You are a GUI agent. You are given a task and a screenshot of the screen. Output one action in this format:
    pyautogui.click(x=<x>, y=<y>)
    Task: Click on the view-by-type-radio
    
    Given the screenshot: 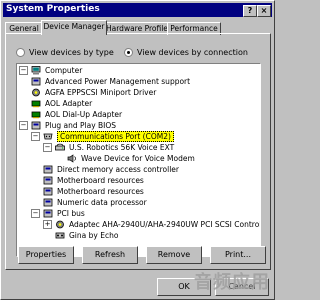 What is the action you would take?
    pyautogui.click(x=20, y=52)
    